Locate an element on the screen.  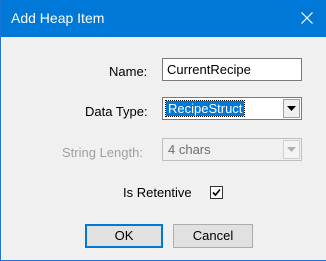
string-length-label: String Length: is located at coordinates (102, 152).